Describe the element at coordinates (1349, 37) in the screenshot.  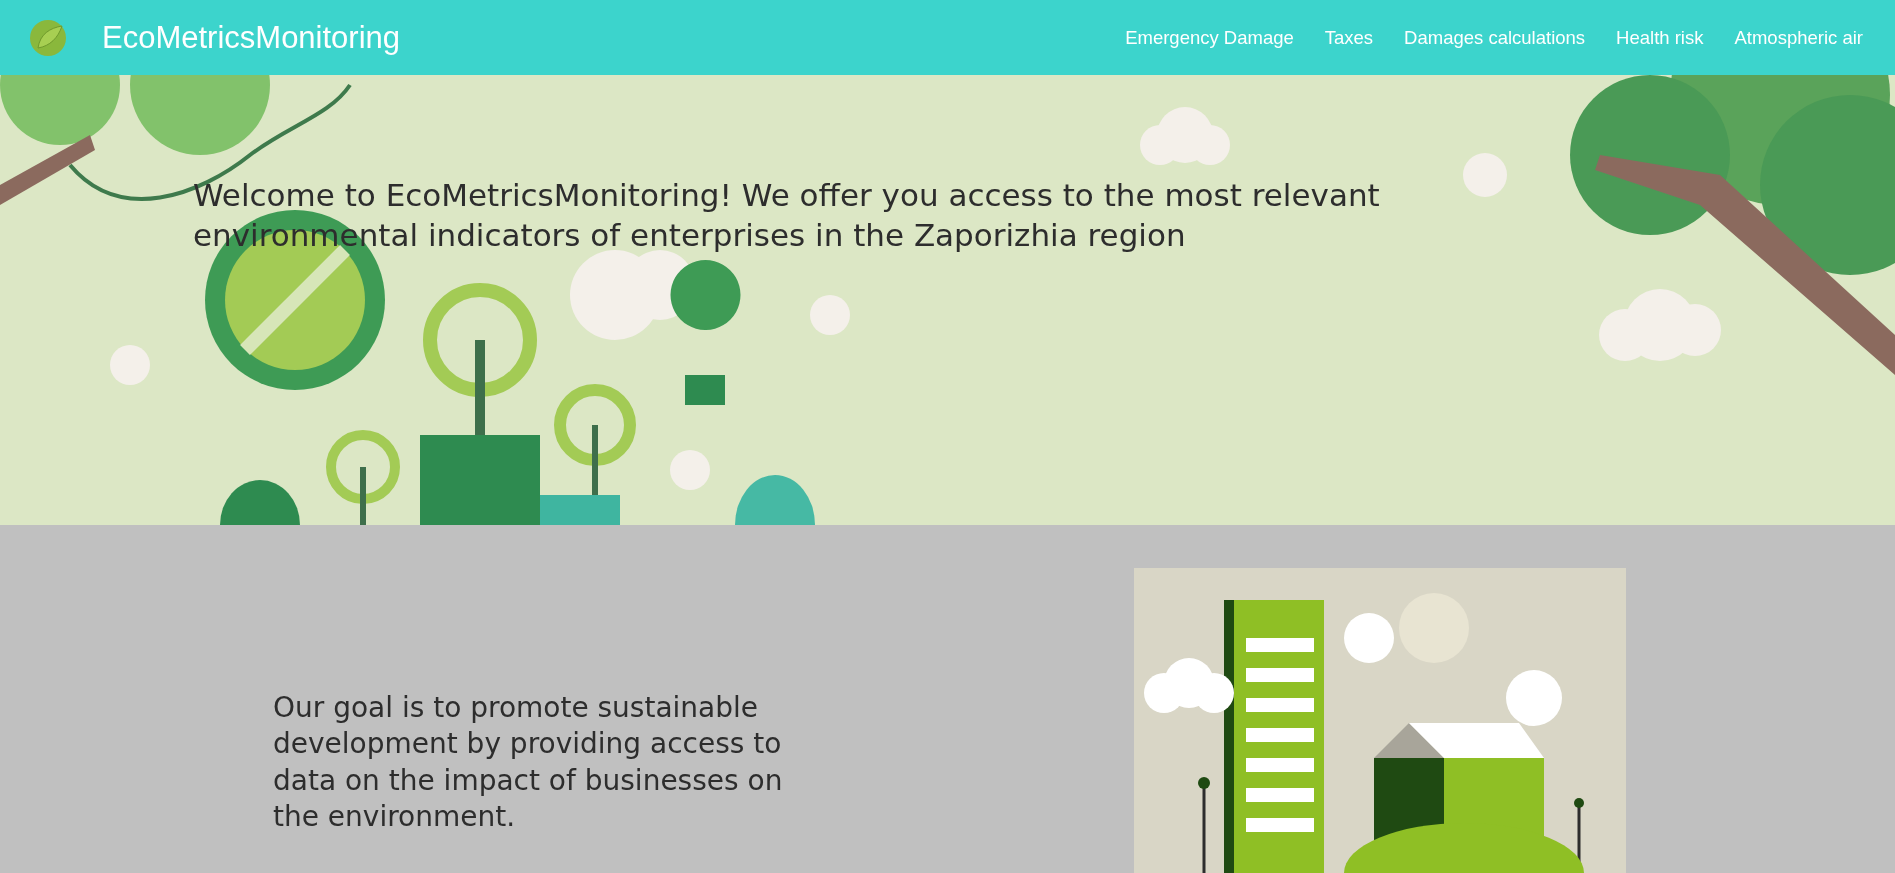
I see `nav-link: Taxes` at that location.